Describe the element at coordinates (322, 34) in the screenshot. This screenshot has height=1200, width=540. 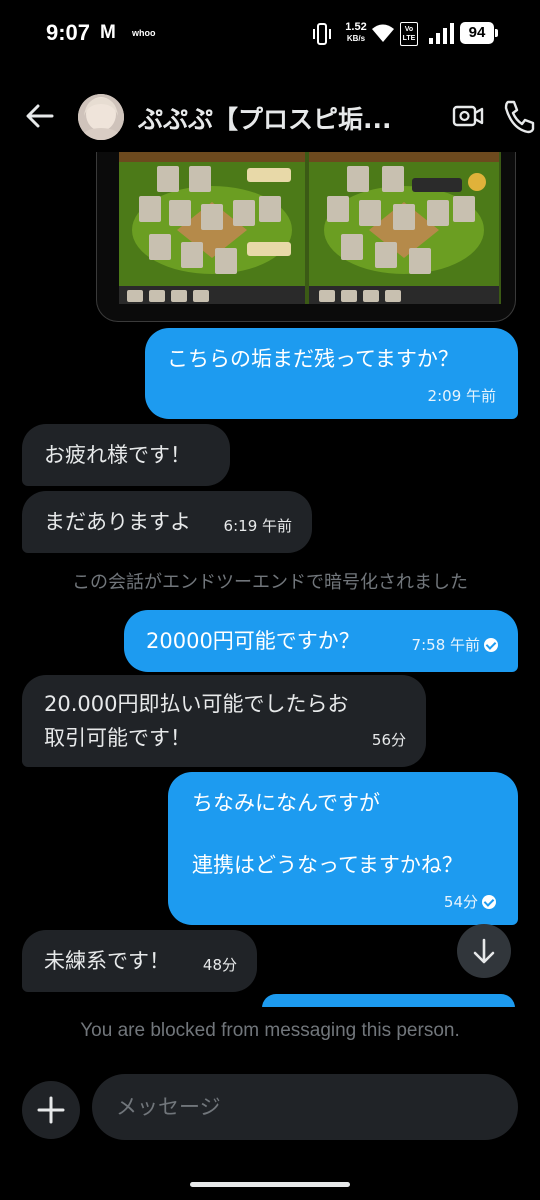
I see `vibrate-icon` at that location.